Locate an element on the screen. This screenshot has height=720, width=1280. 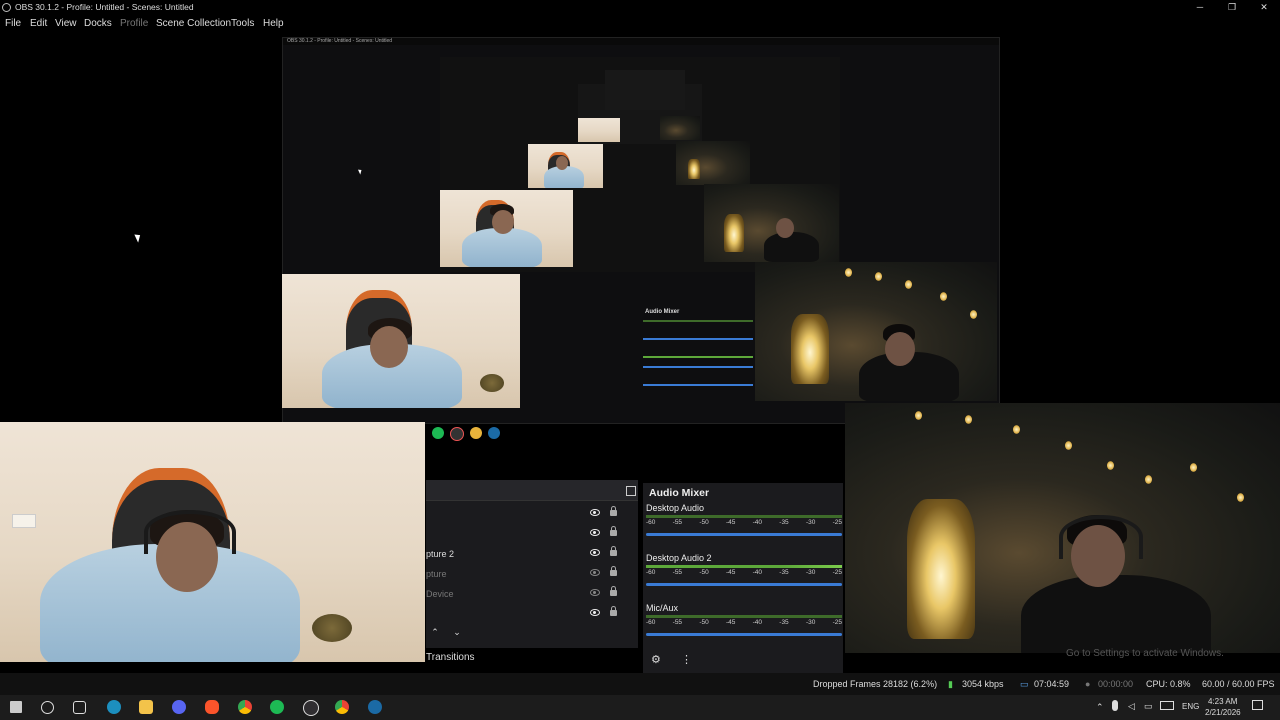
discord-icon is located at coordinates (179, 707).